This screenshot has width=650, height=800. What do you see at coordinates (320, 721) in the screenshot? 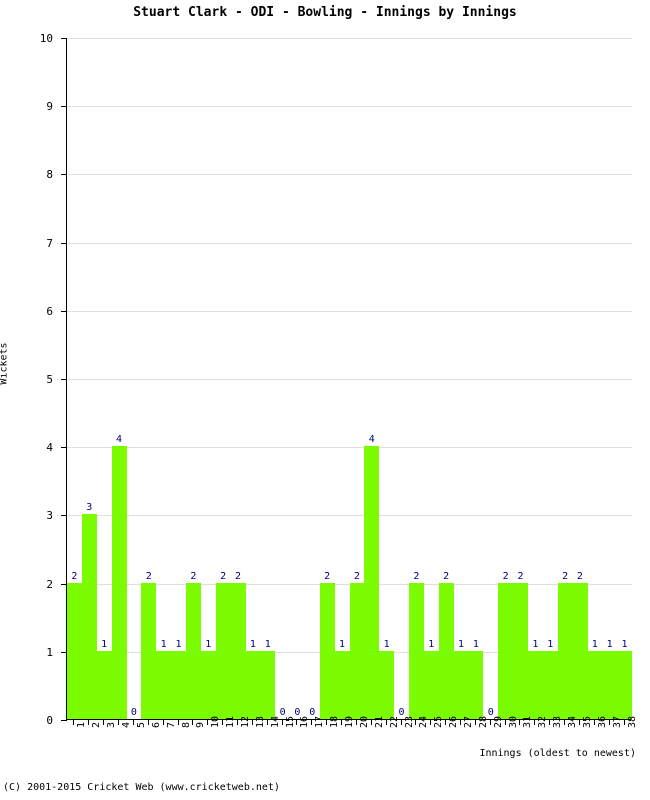
I see `x-tick-label: 17` at bounding box center [320, 721].